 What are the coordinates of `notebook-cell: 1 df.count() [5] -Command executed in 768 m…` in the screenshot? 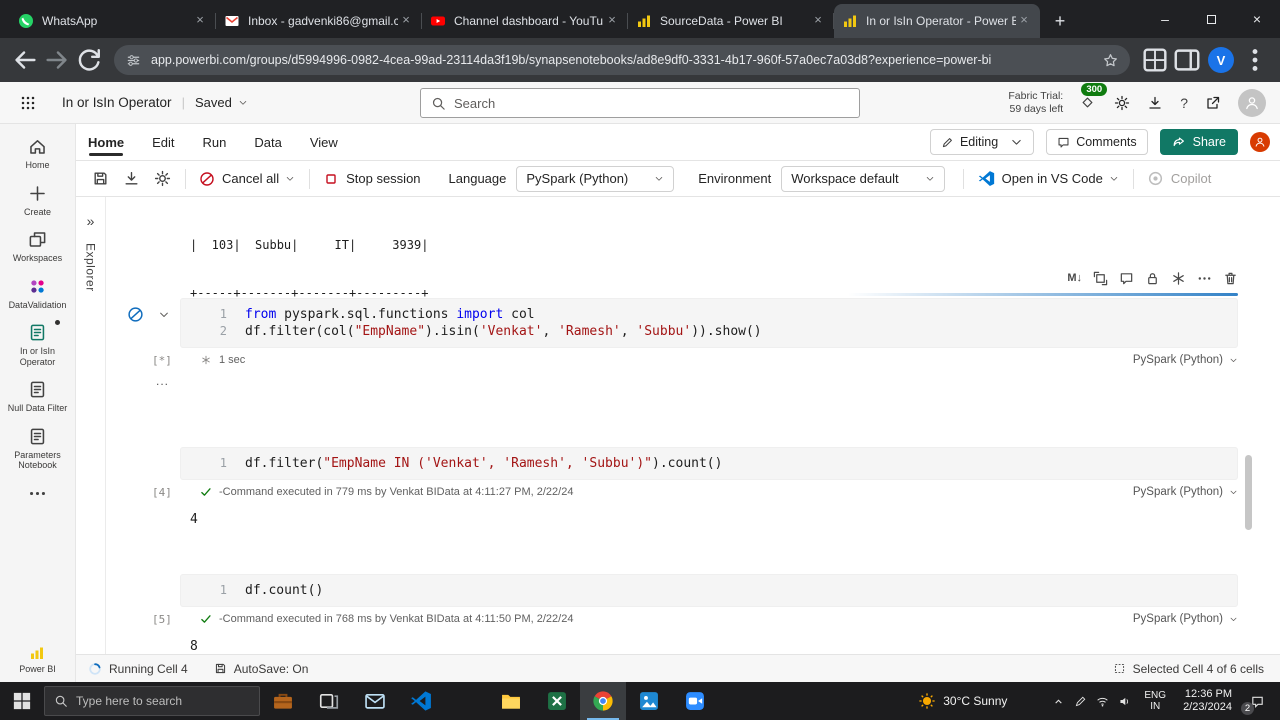 It's located at (693, 614).